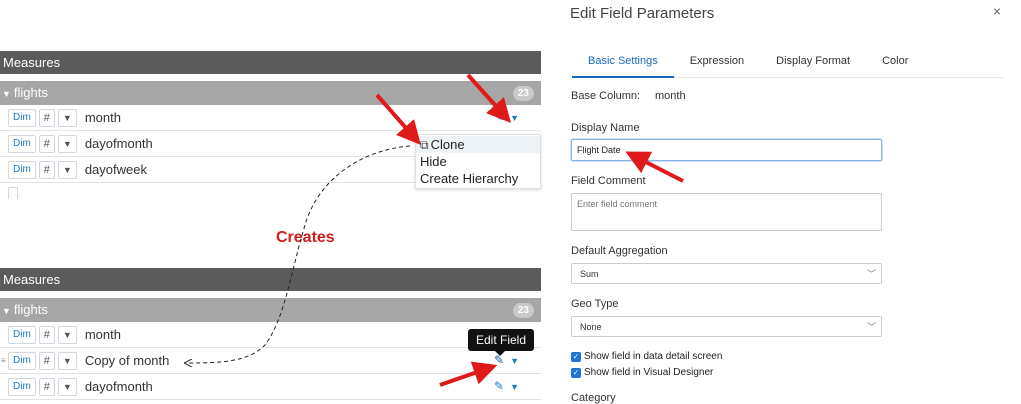  Describe the element at coordinates (642, 13) in the screenshot. I see `dialog-title: Edit Field Parameters` at that location.